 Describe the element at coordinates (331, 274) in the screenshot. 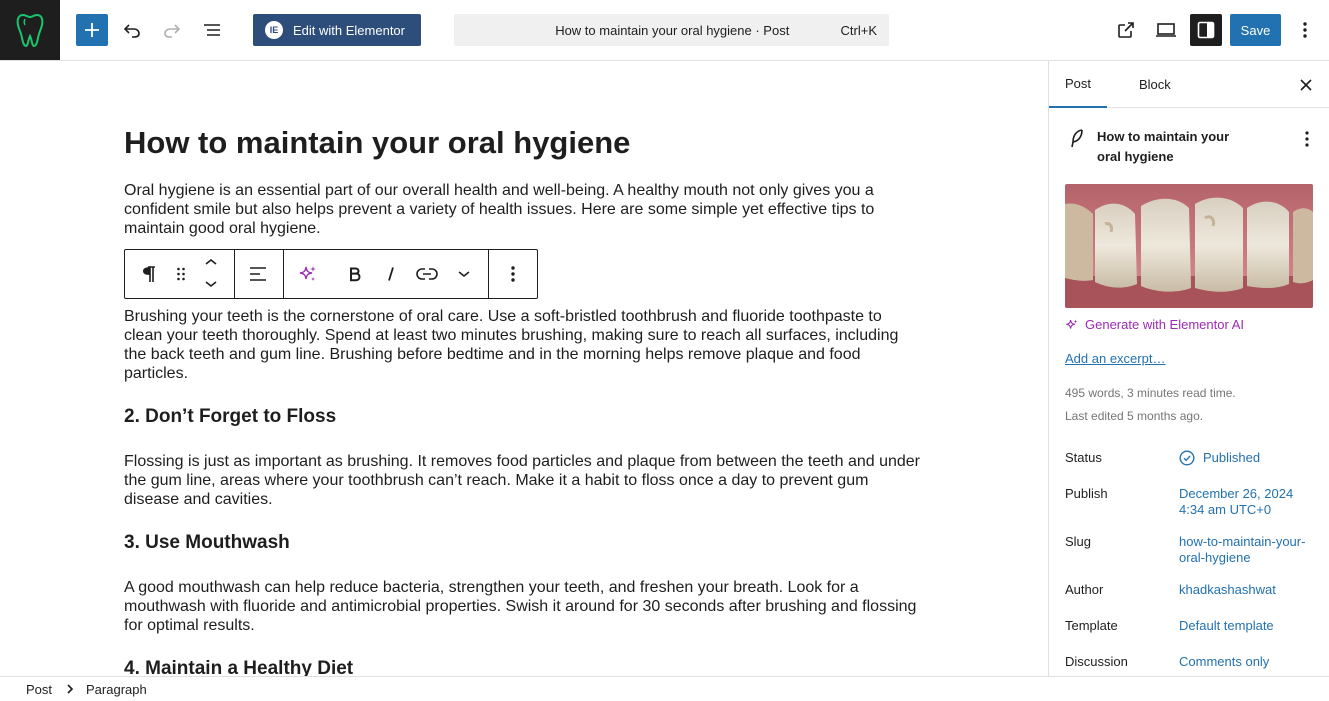

I see `block-toolbar` at that location.